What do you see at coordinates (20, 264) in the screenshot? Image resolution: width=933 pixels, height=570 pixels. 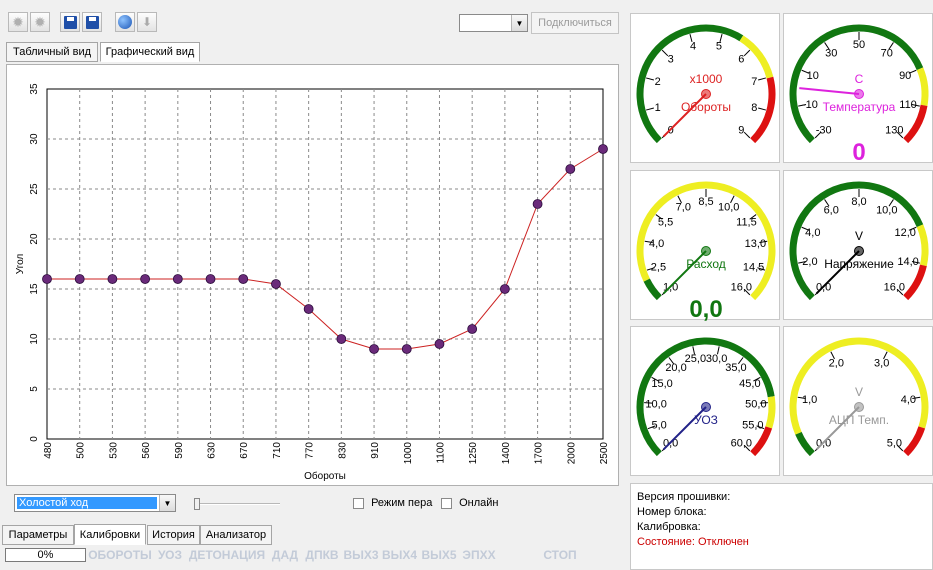 I see `y-axis-label: Угол` at bounding box center [20, 264].